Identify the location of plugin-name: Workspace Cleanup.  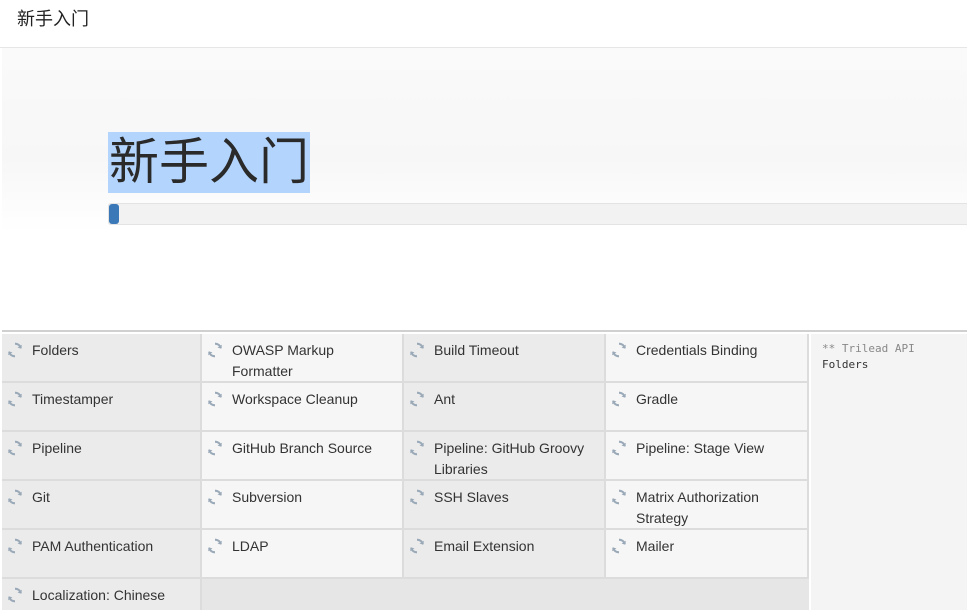
(295, 399).